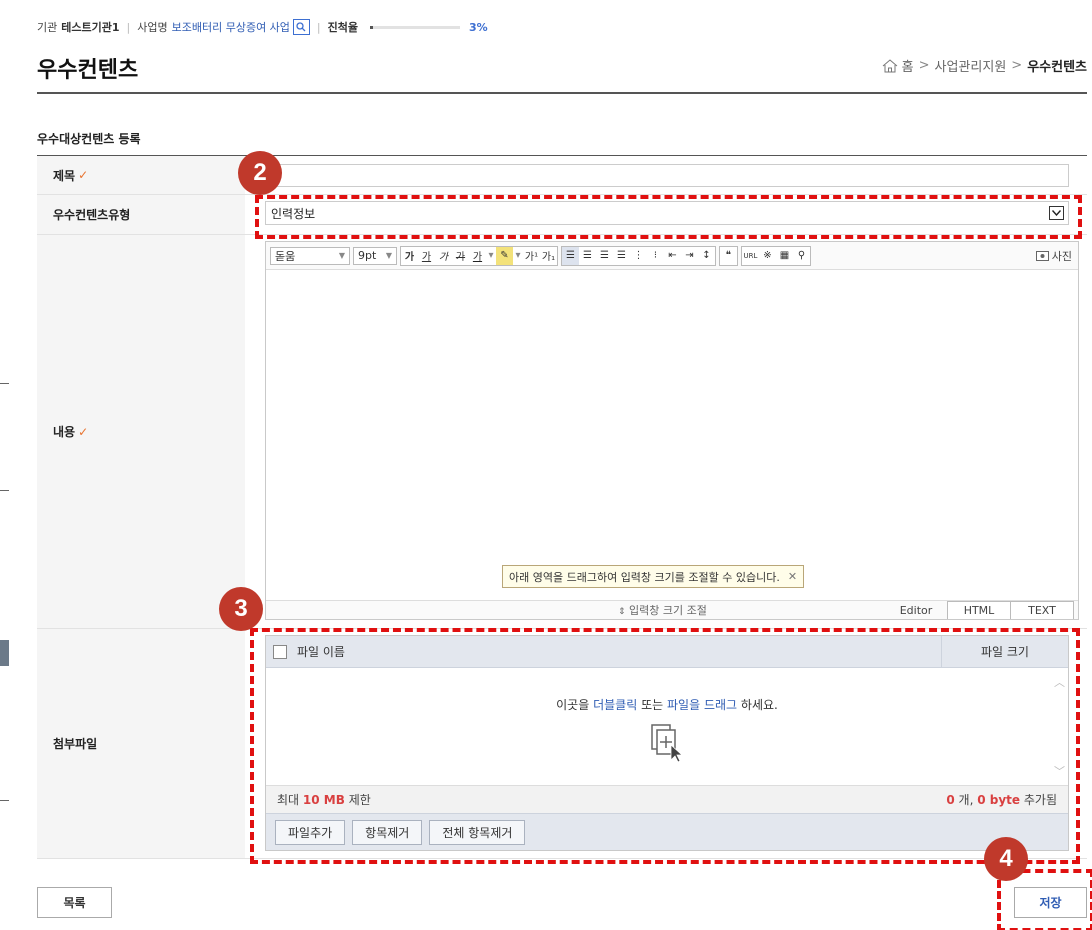  Describe the element at coordinates (415, 27) in the screenshot. I see `progress-bar` at that location.